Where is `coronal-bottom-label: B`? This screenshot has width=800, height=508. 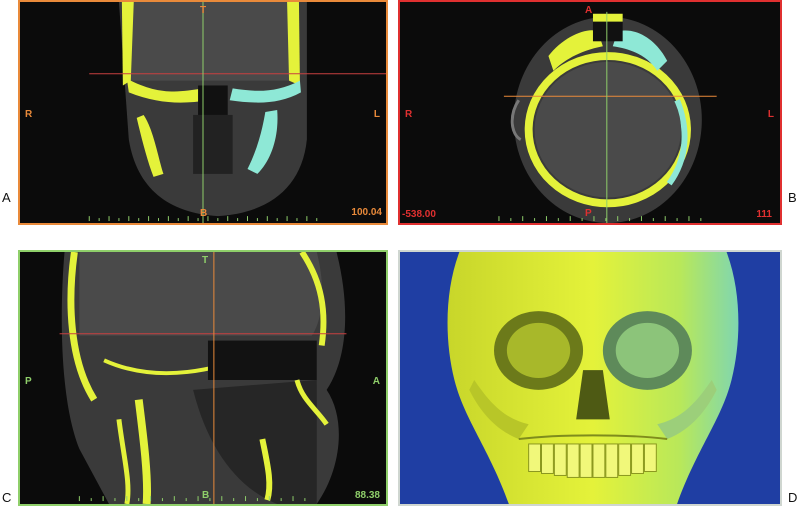
coronal-bottom-label: B is located at coordinates (204, 213).